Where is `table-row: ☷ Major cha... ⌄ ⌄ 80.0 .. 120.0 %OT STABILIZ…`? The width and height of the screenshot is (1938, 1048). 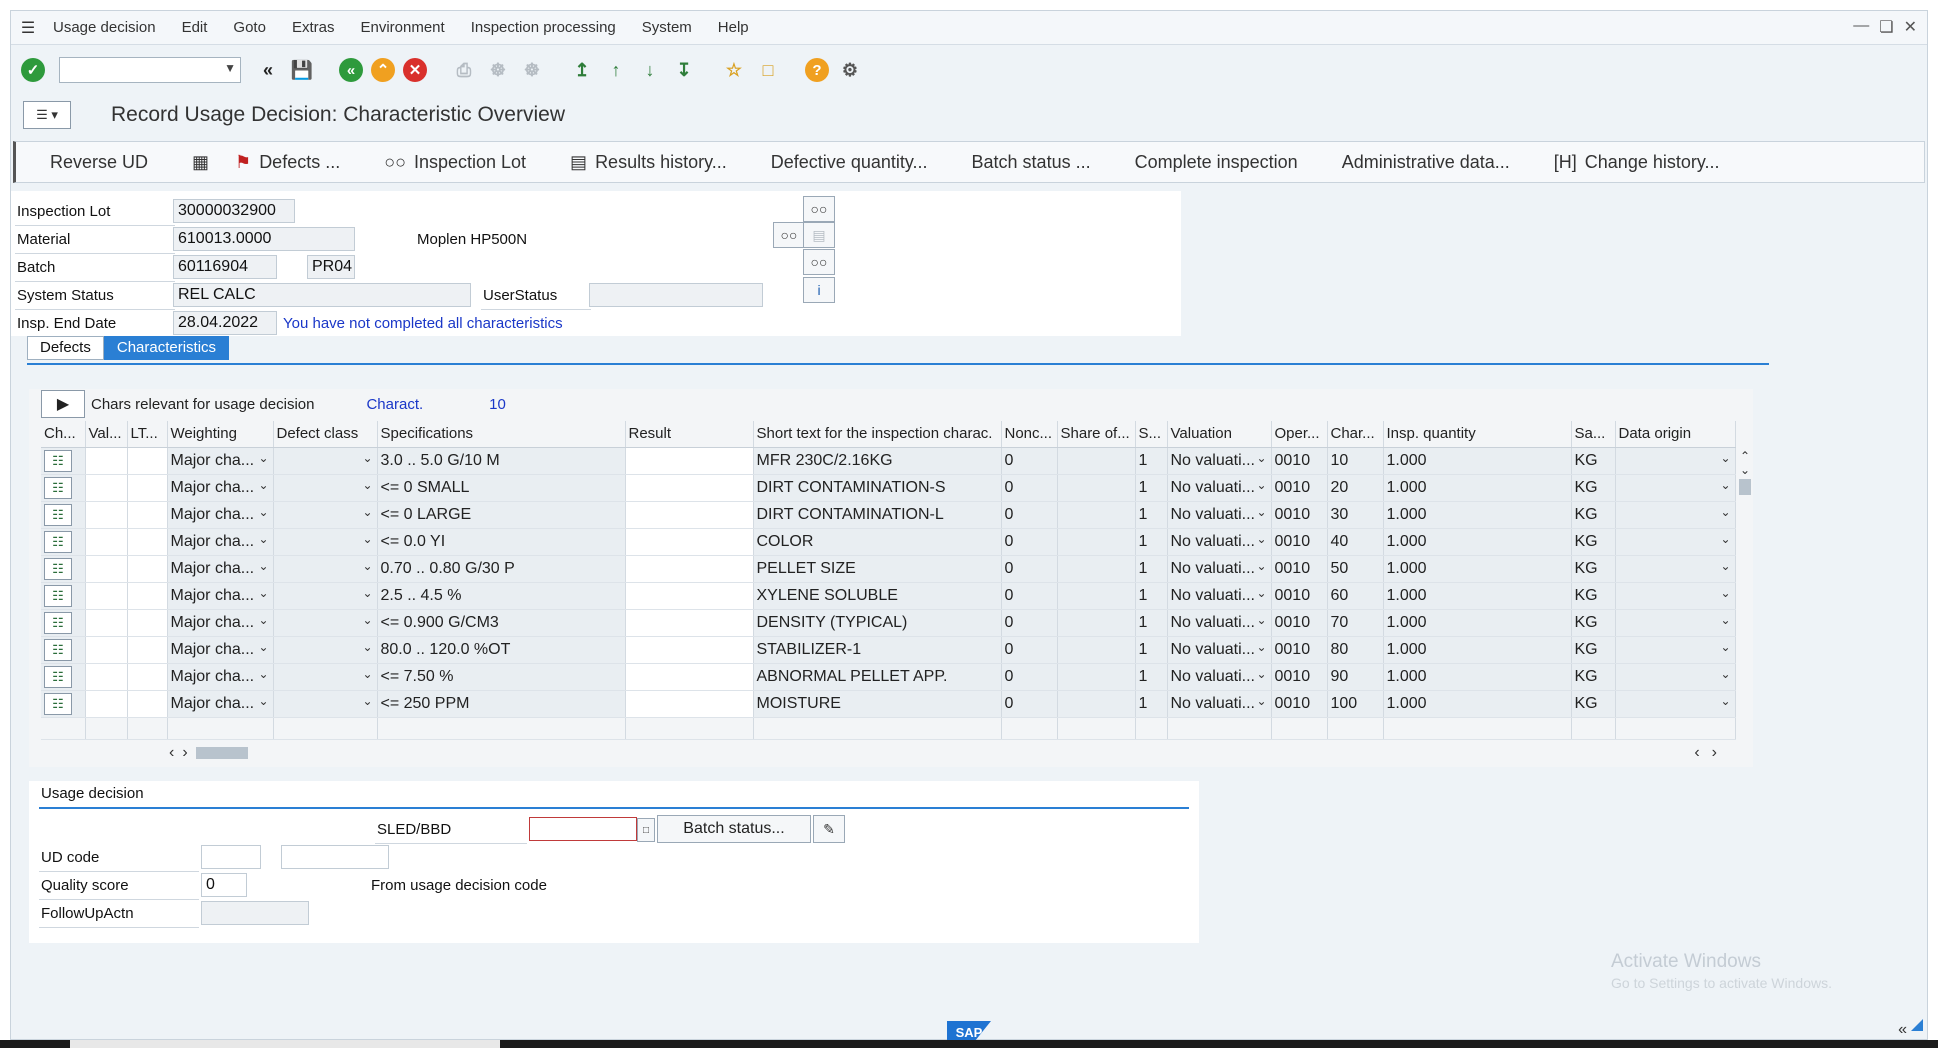 table-row: ☷ Major cha... ⌄ ⌄ 80.0 .. 120.0 %OT STABILIZ… is located at coordinates (888, 650).